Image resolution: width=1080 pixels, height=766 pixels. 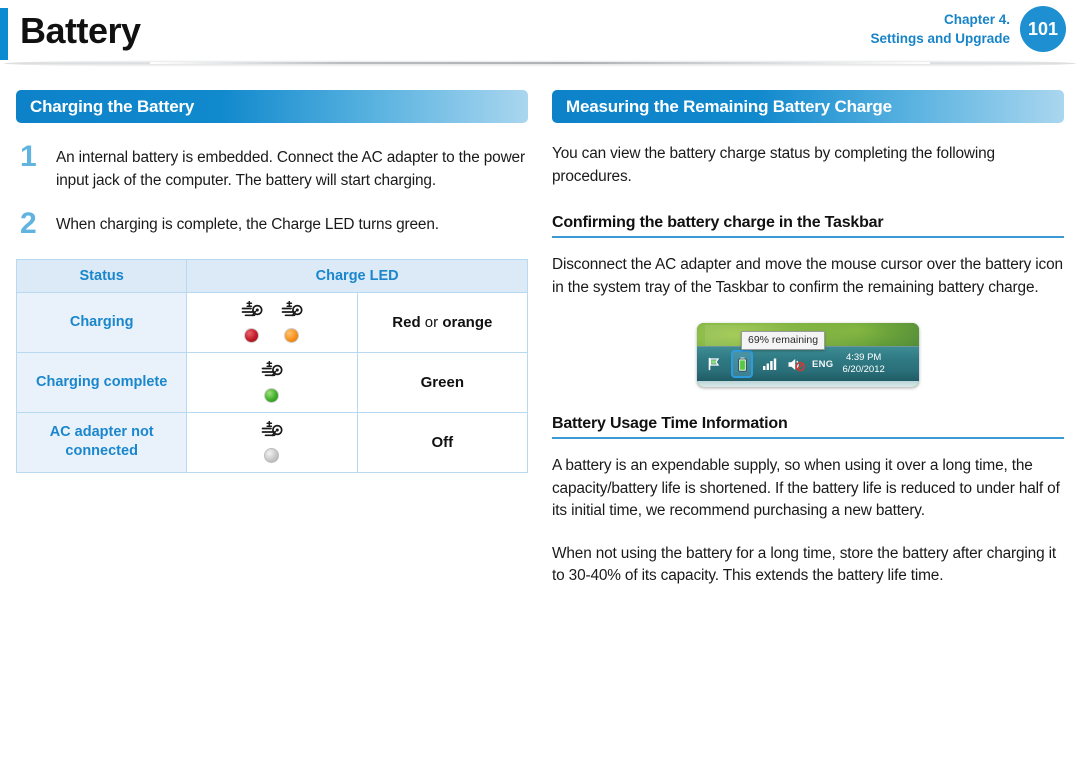 I want to click on clock-time: 4:39 PM, so click(x=863, y=357).